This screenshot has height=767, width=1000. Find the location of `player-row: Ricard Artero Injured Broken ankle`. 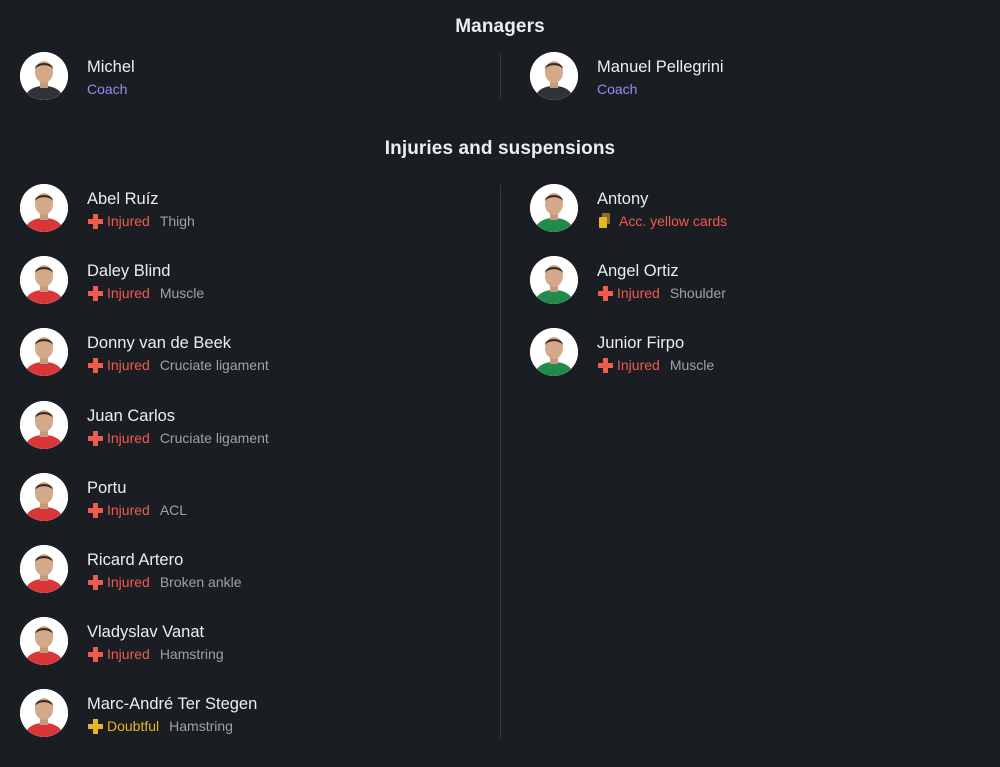

player-row: Ricard Artero Injured Broken ankle is located at coordinates (260, 580).